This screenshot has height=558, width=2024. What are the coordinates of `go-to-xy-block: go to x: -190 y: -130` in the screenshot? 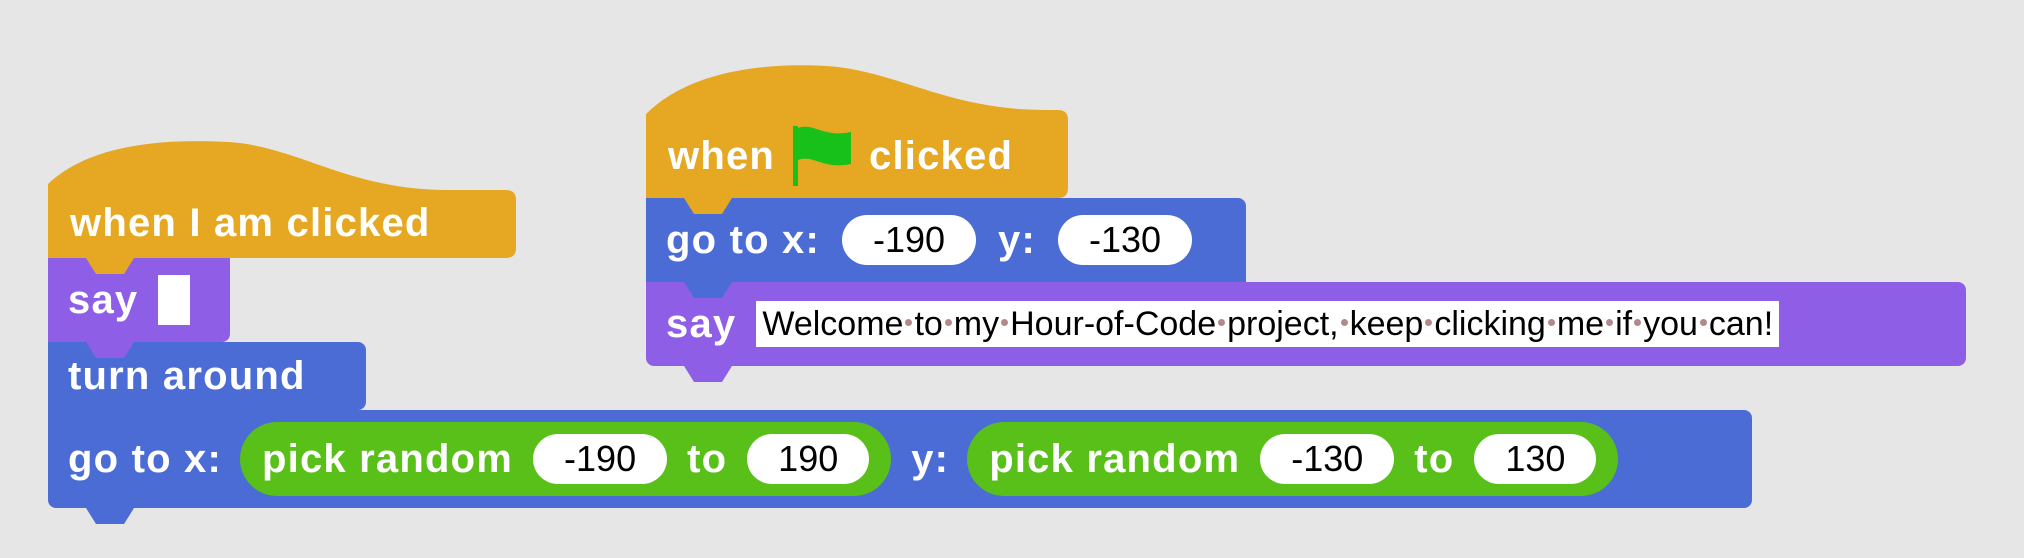 It's located at (946, 240).